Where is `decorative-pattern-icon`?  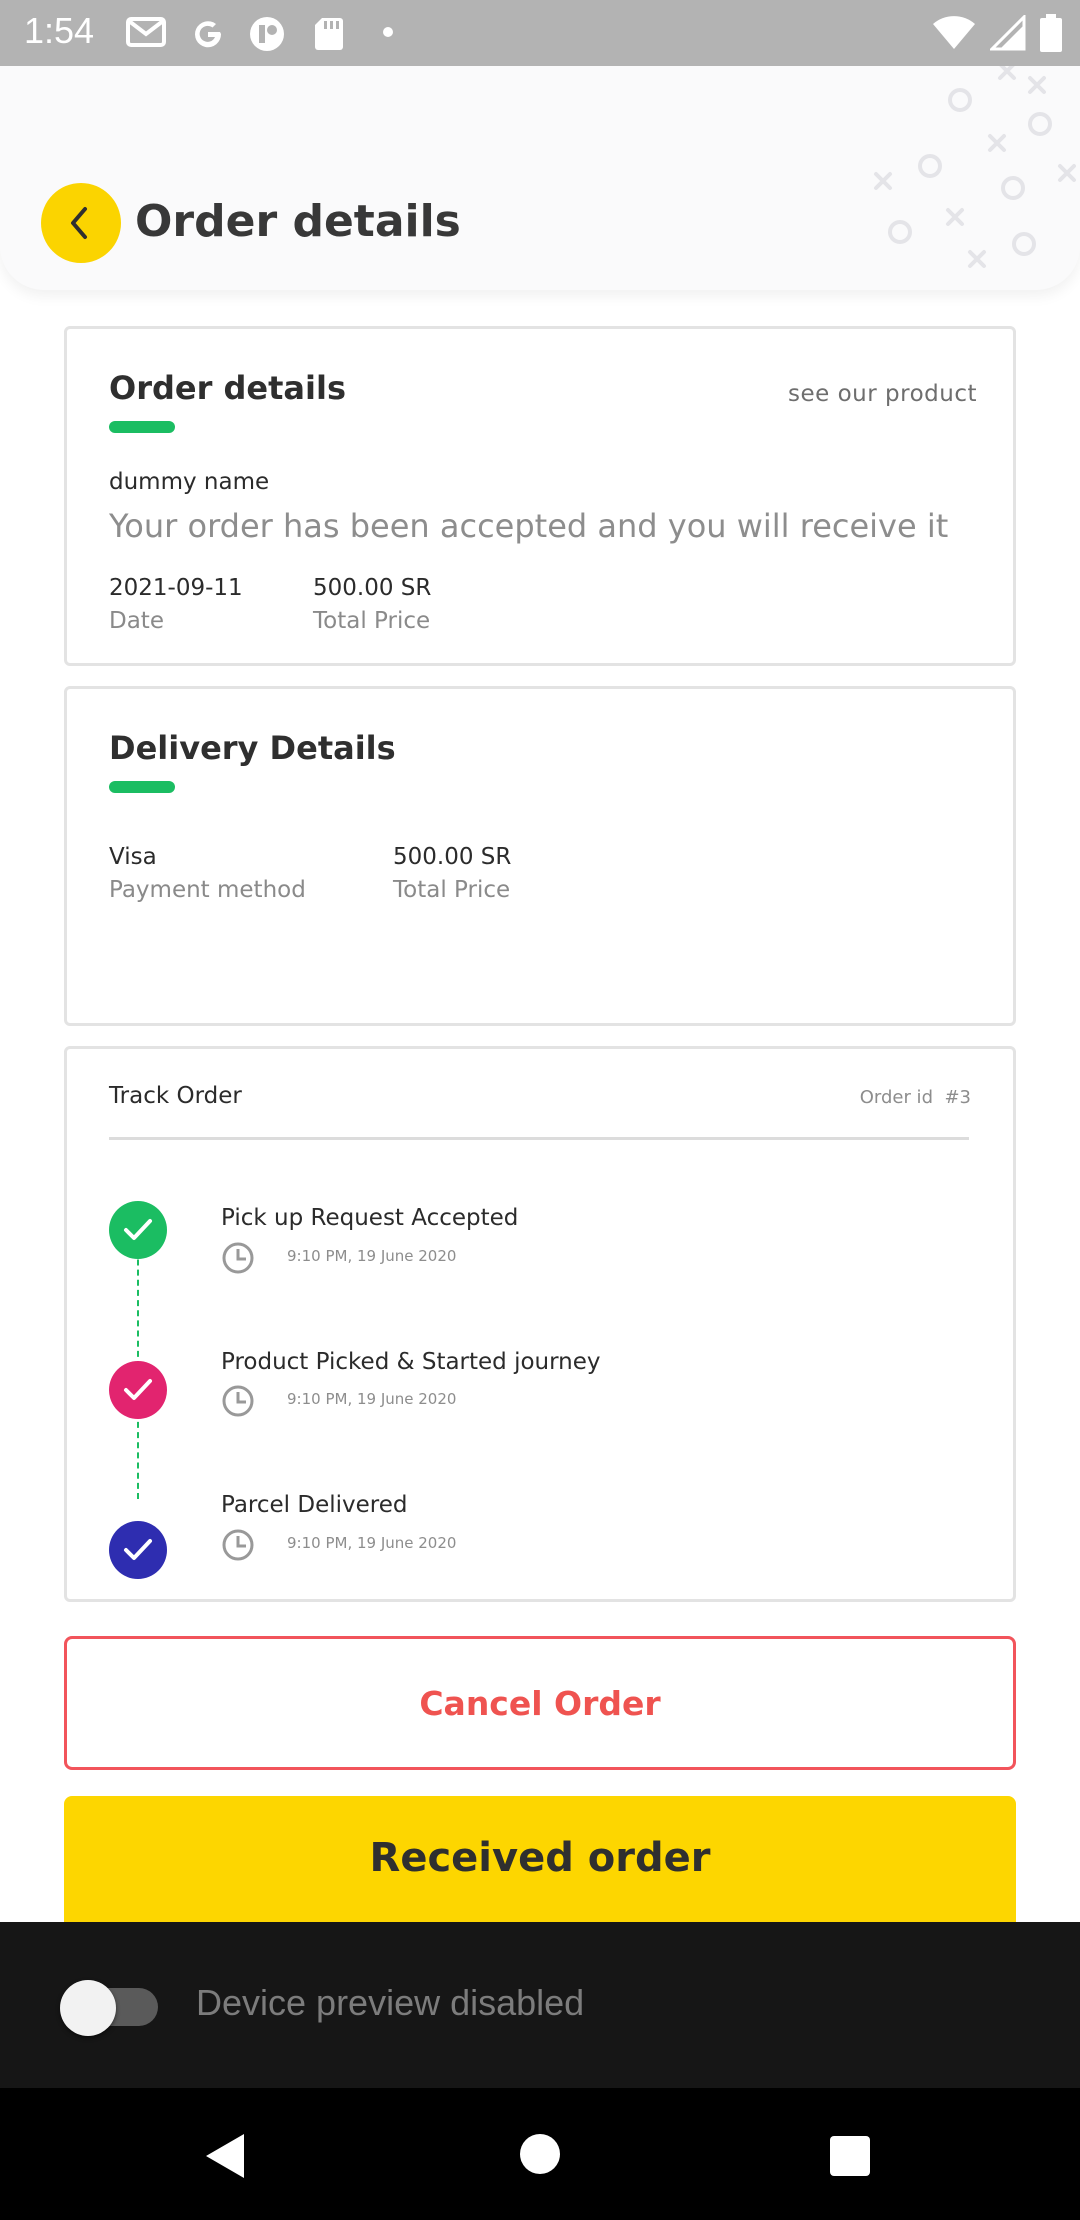 decorative-pattern-icon is located at coordinates (975, 167).